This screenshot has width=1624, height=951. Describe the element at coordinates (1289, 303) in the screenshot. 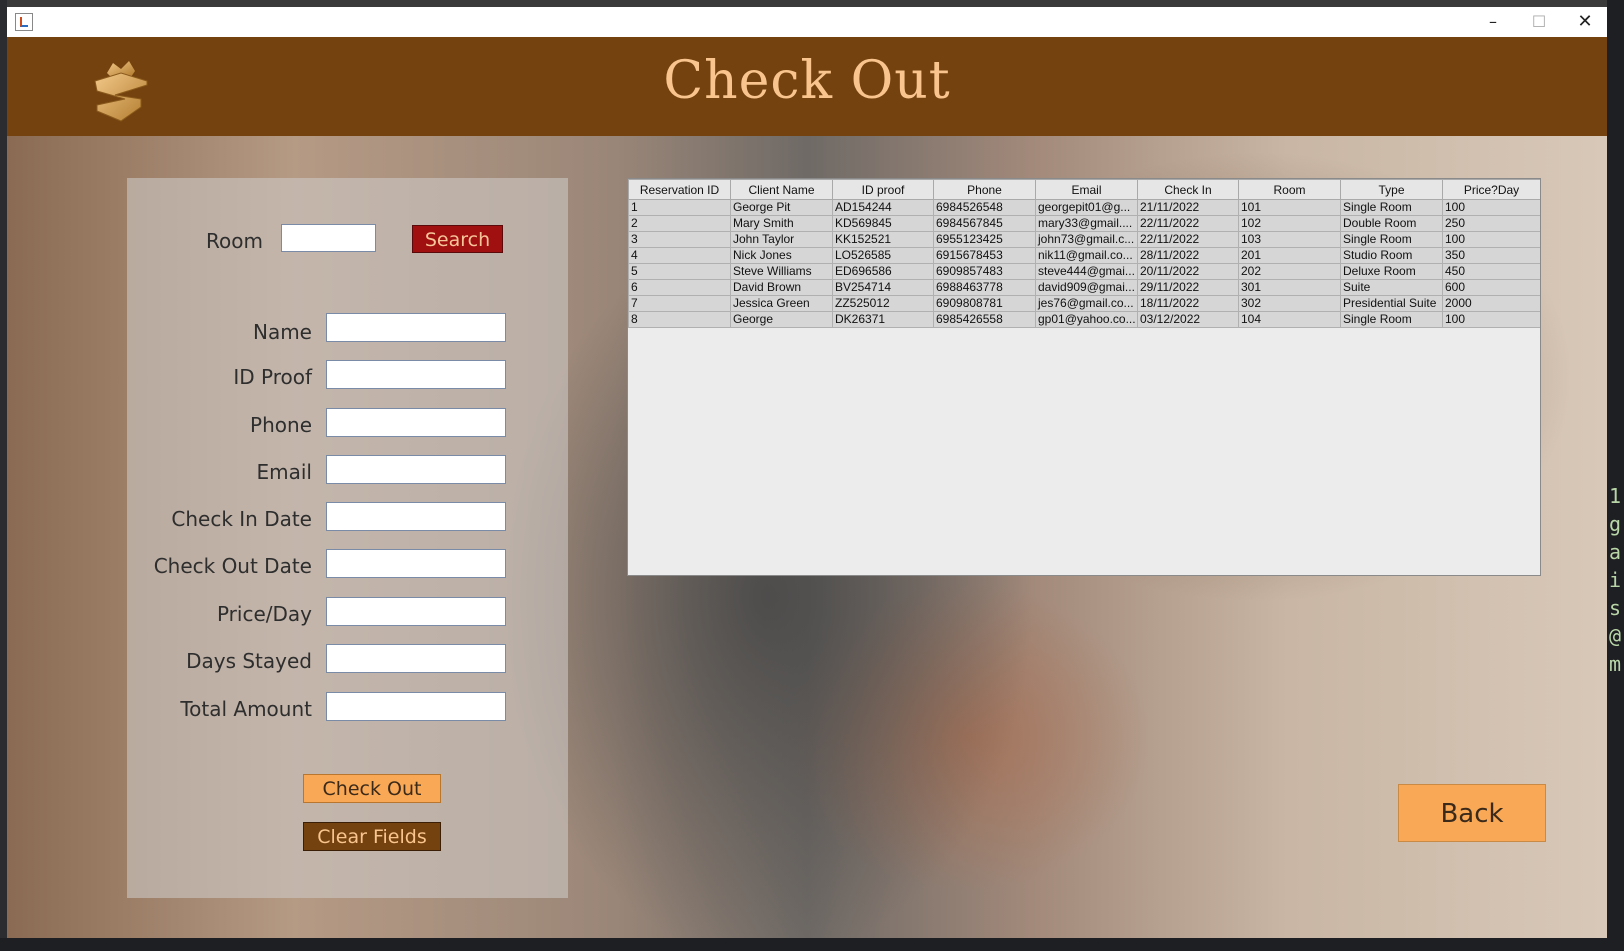

I see `table-cell: 302` at that location.